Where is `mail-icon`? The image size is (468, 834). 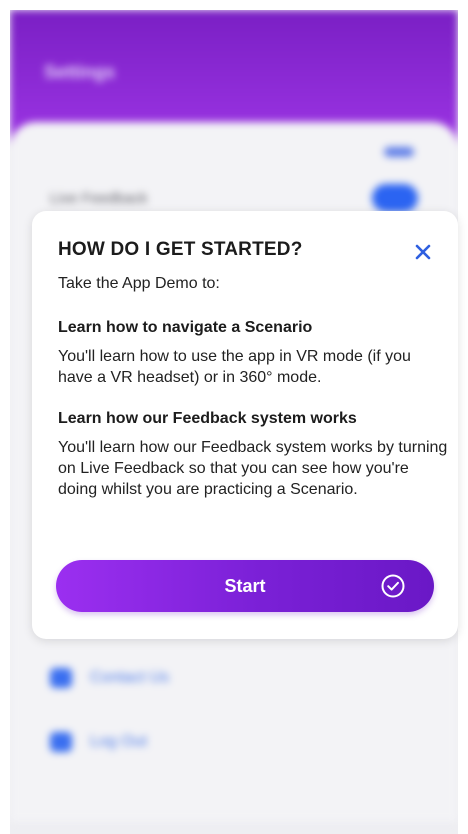 mail-icon is located at coordinates (61, 678).